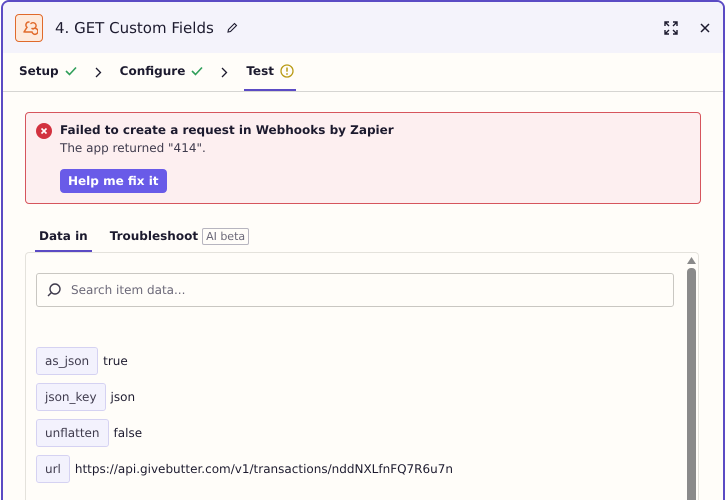 The height and width of the screenshot is (500, 726). Describe the element at coordinates (48, 72) in the screenshot. I see `step-tab: Setup` at that location.